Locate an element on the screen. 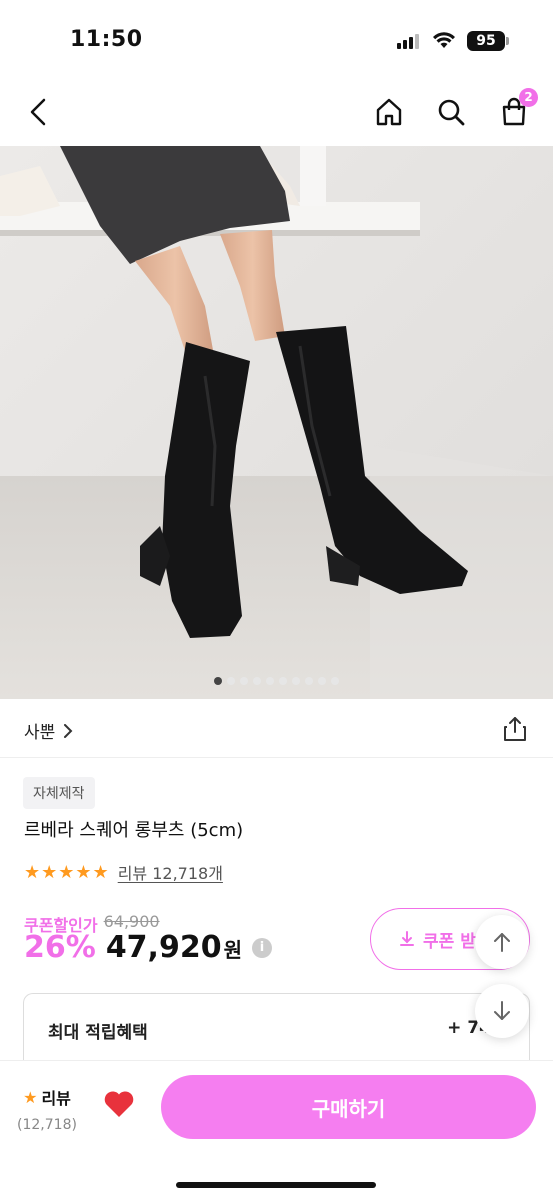  bottom-action-bar: ★ 리뷰 (12,718) 구매하기 is located at coordinates (276, 1130).